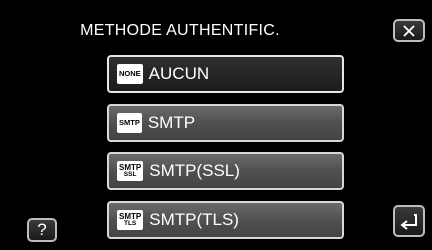  I want to click on option-none: NONE AUCUN, so click(225, 74).